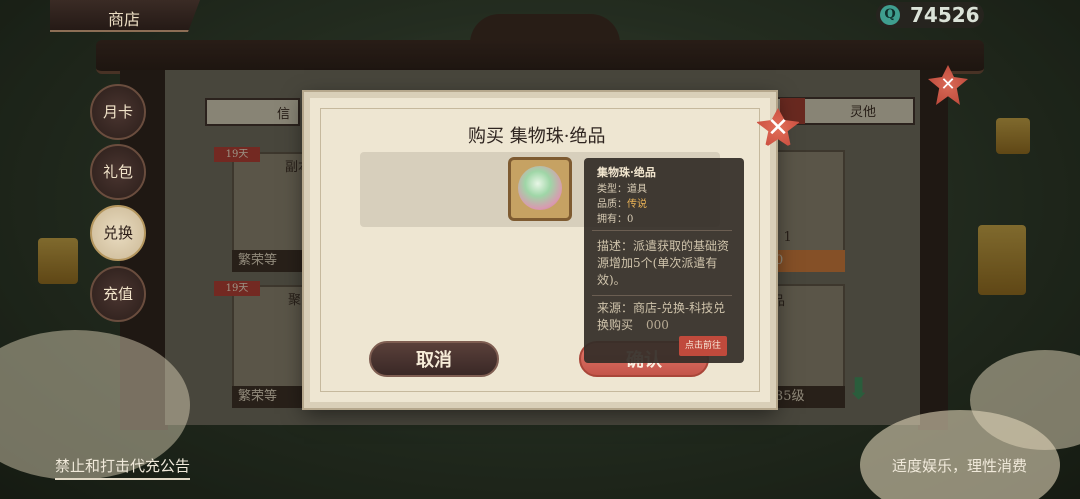  What do you see at coordinates (960, 466) in the screenshot?
I see `healthy-gaming-notice: 适度娱乐，理性消费` at bounding box center [960, 466].